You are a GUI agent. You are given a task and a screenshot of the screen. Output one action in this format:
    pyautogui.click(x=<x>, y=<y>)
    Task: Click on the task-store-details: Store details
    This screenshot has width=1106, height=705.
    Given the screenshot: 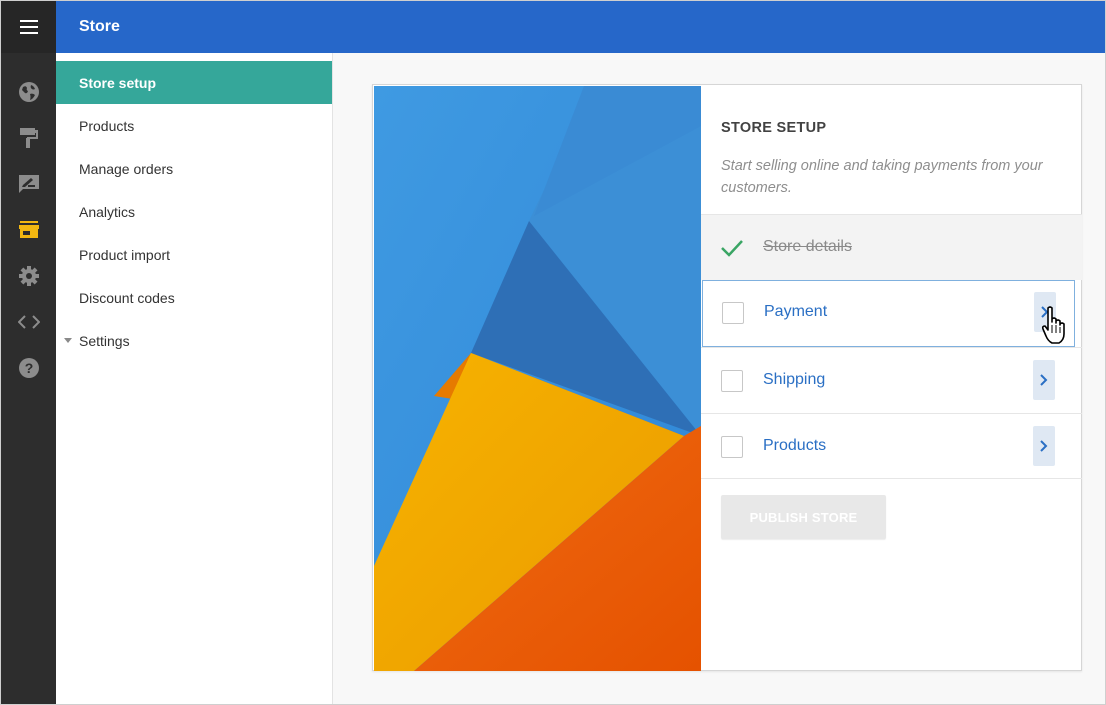 What is the action you would take?
    pyautogui.click(x=891, y=247)
    